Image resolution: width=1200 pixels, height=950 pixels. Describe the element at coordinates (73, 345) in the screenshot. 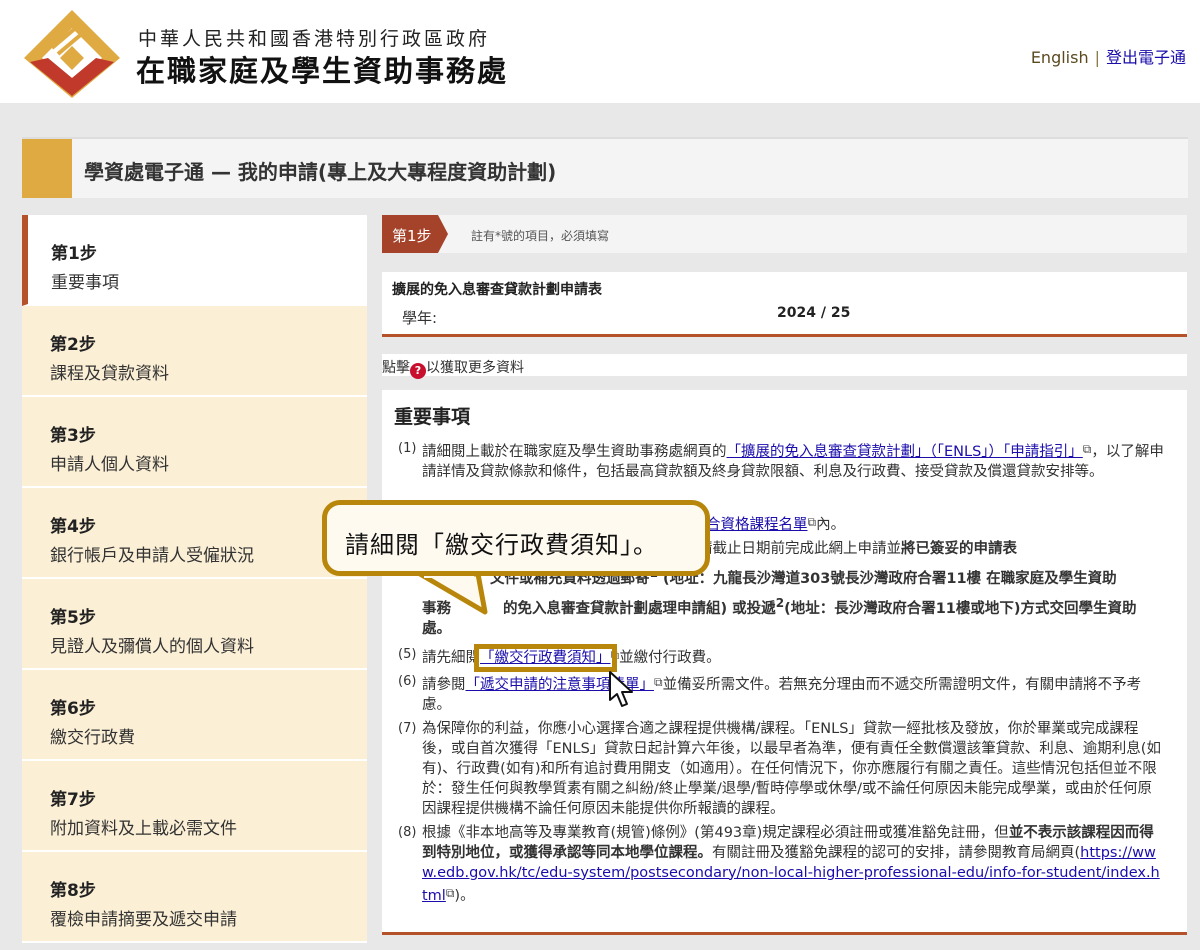

I see `step-number: 第2步` at that location.